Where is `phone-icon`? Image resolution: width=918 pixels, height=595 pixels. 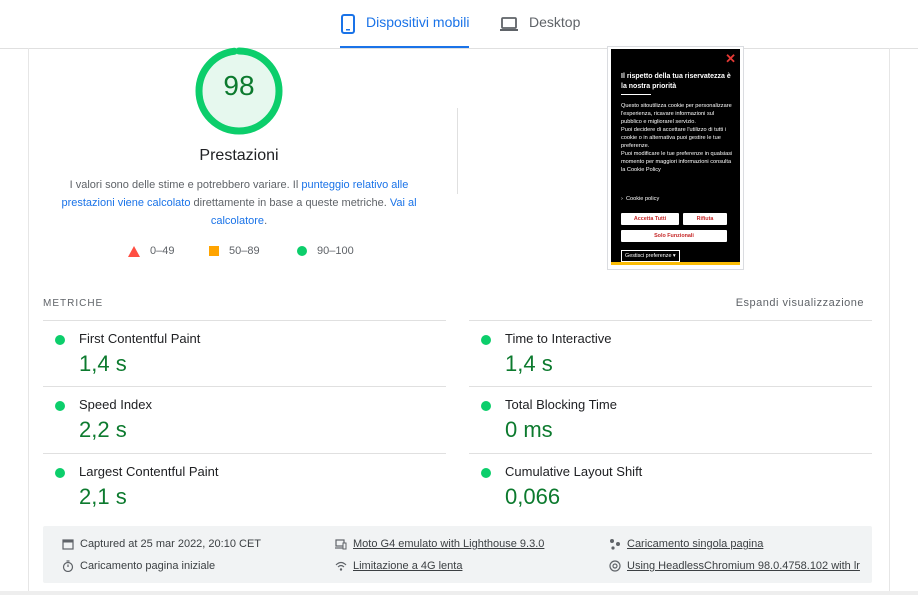
phone-icon is located at coordinates (348, 24).